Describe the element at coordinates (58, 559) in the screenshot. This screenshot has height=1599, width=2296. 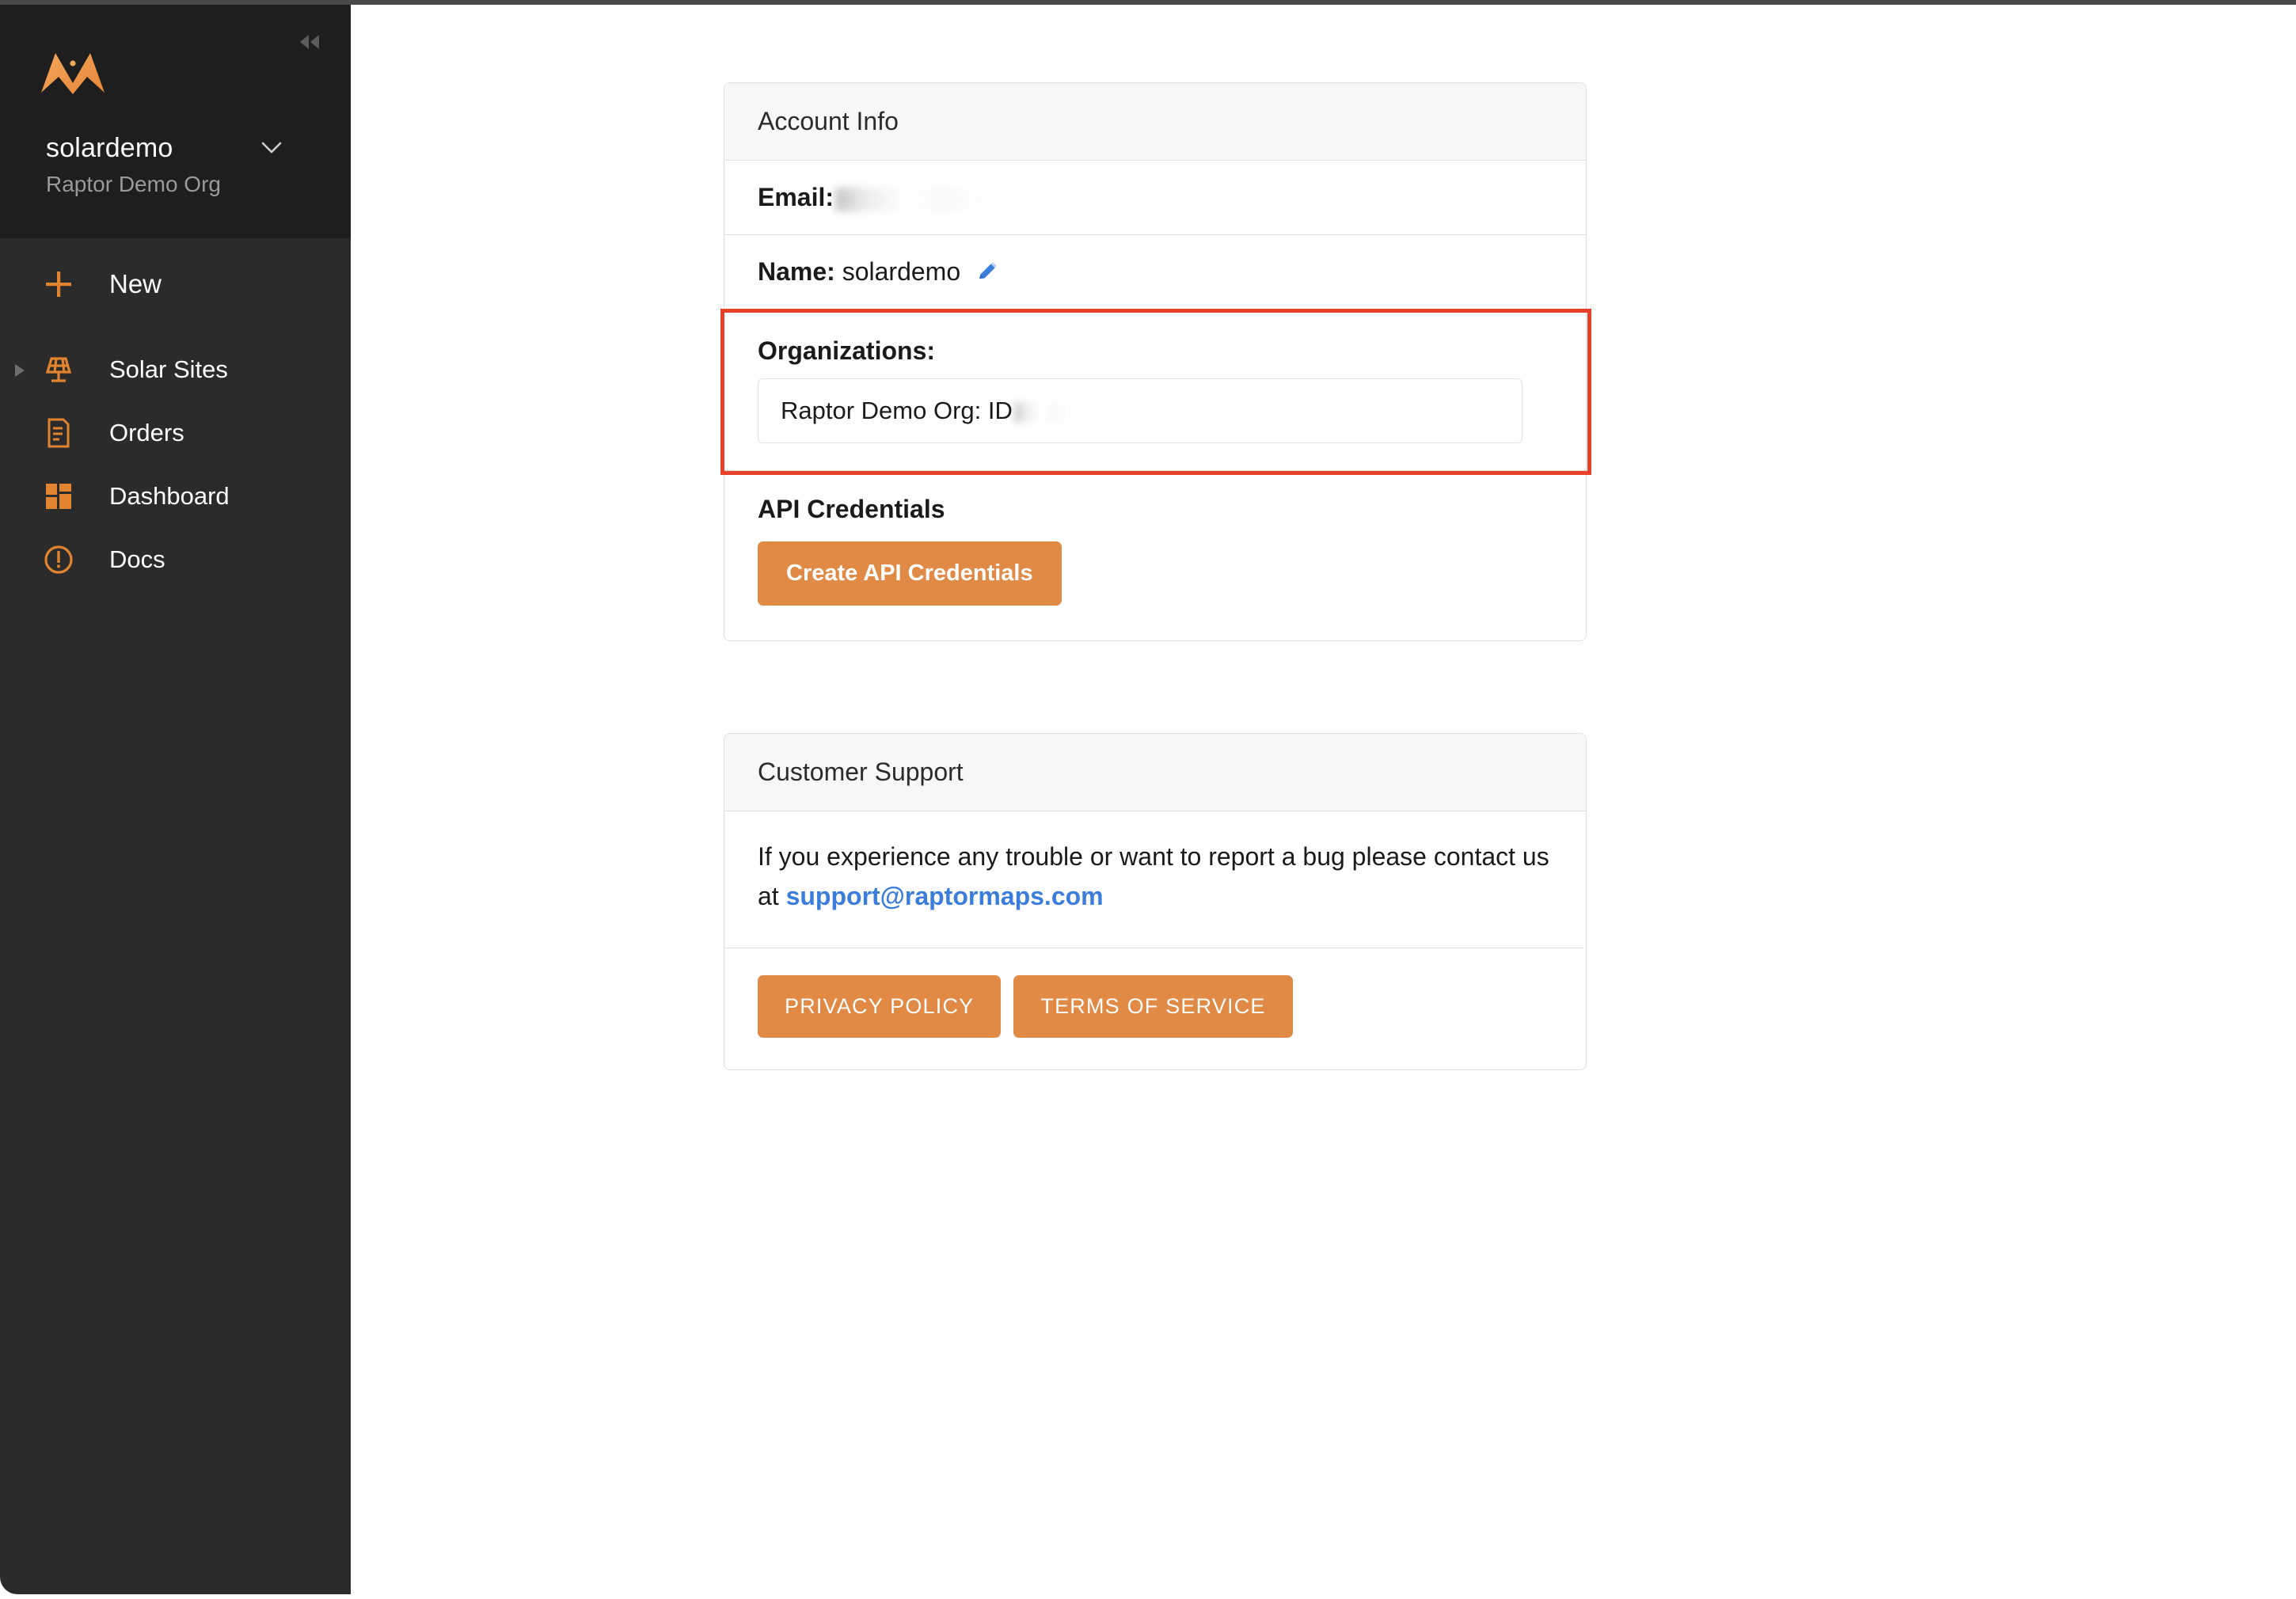
I see `exclamation-circle-icon` at that location.